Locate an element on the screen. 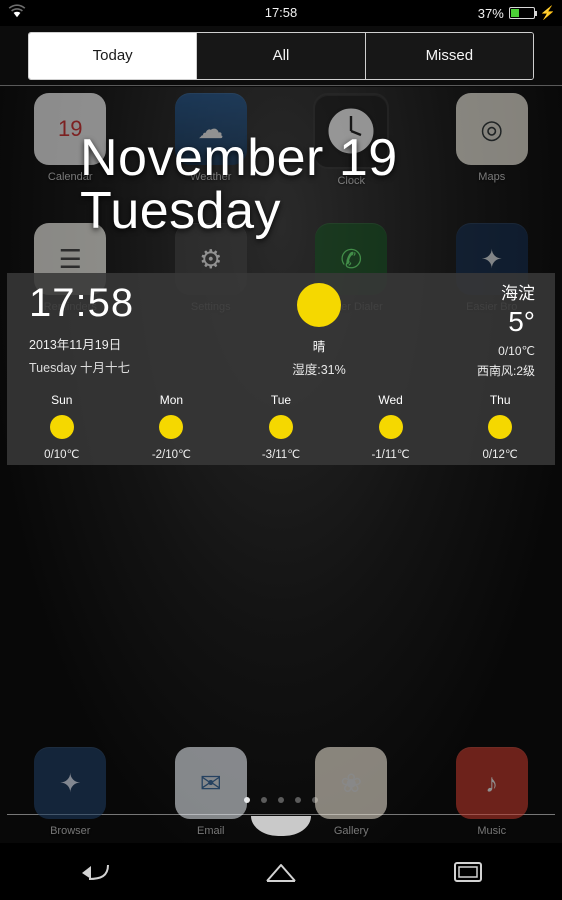  widget-date-cn: 2013年11月19日 is located at coordinates (75, 345).